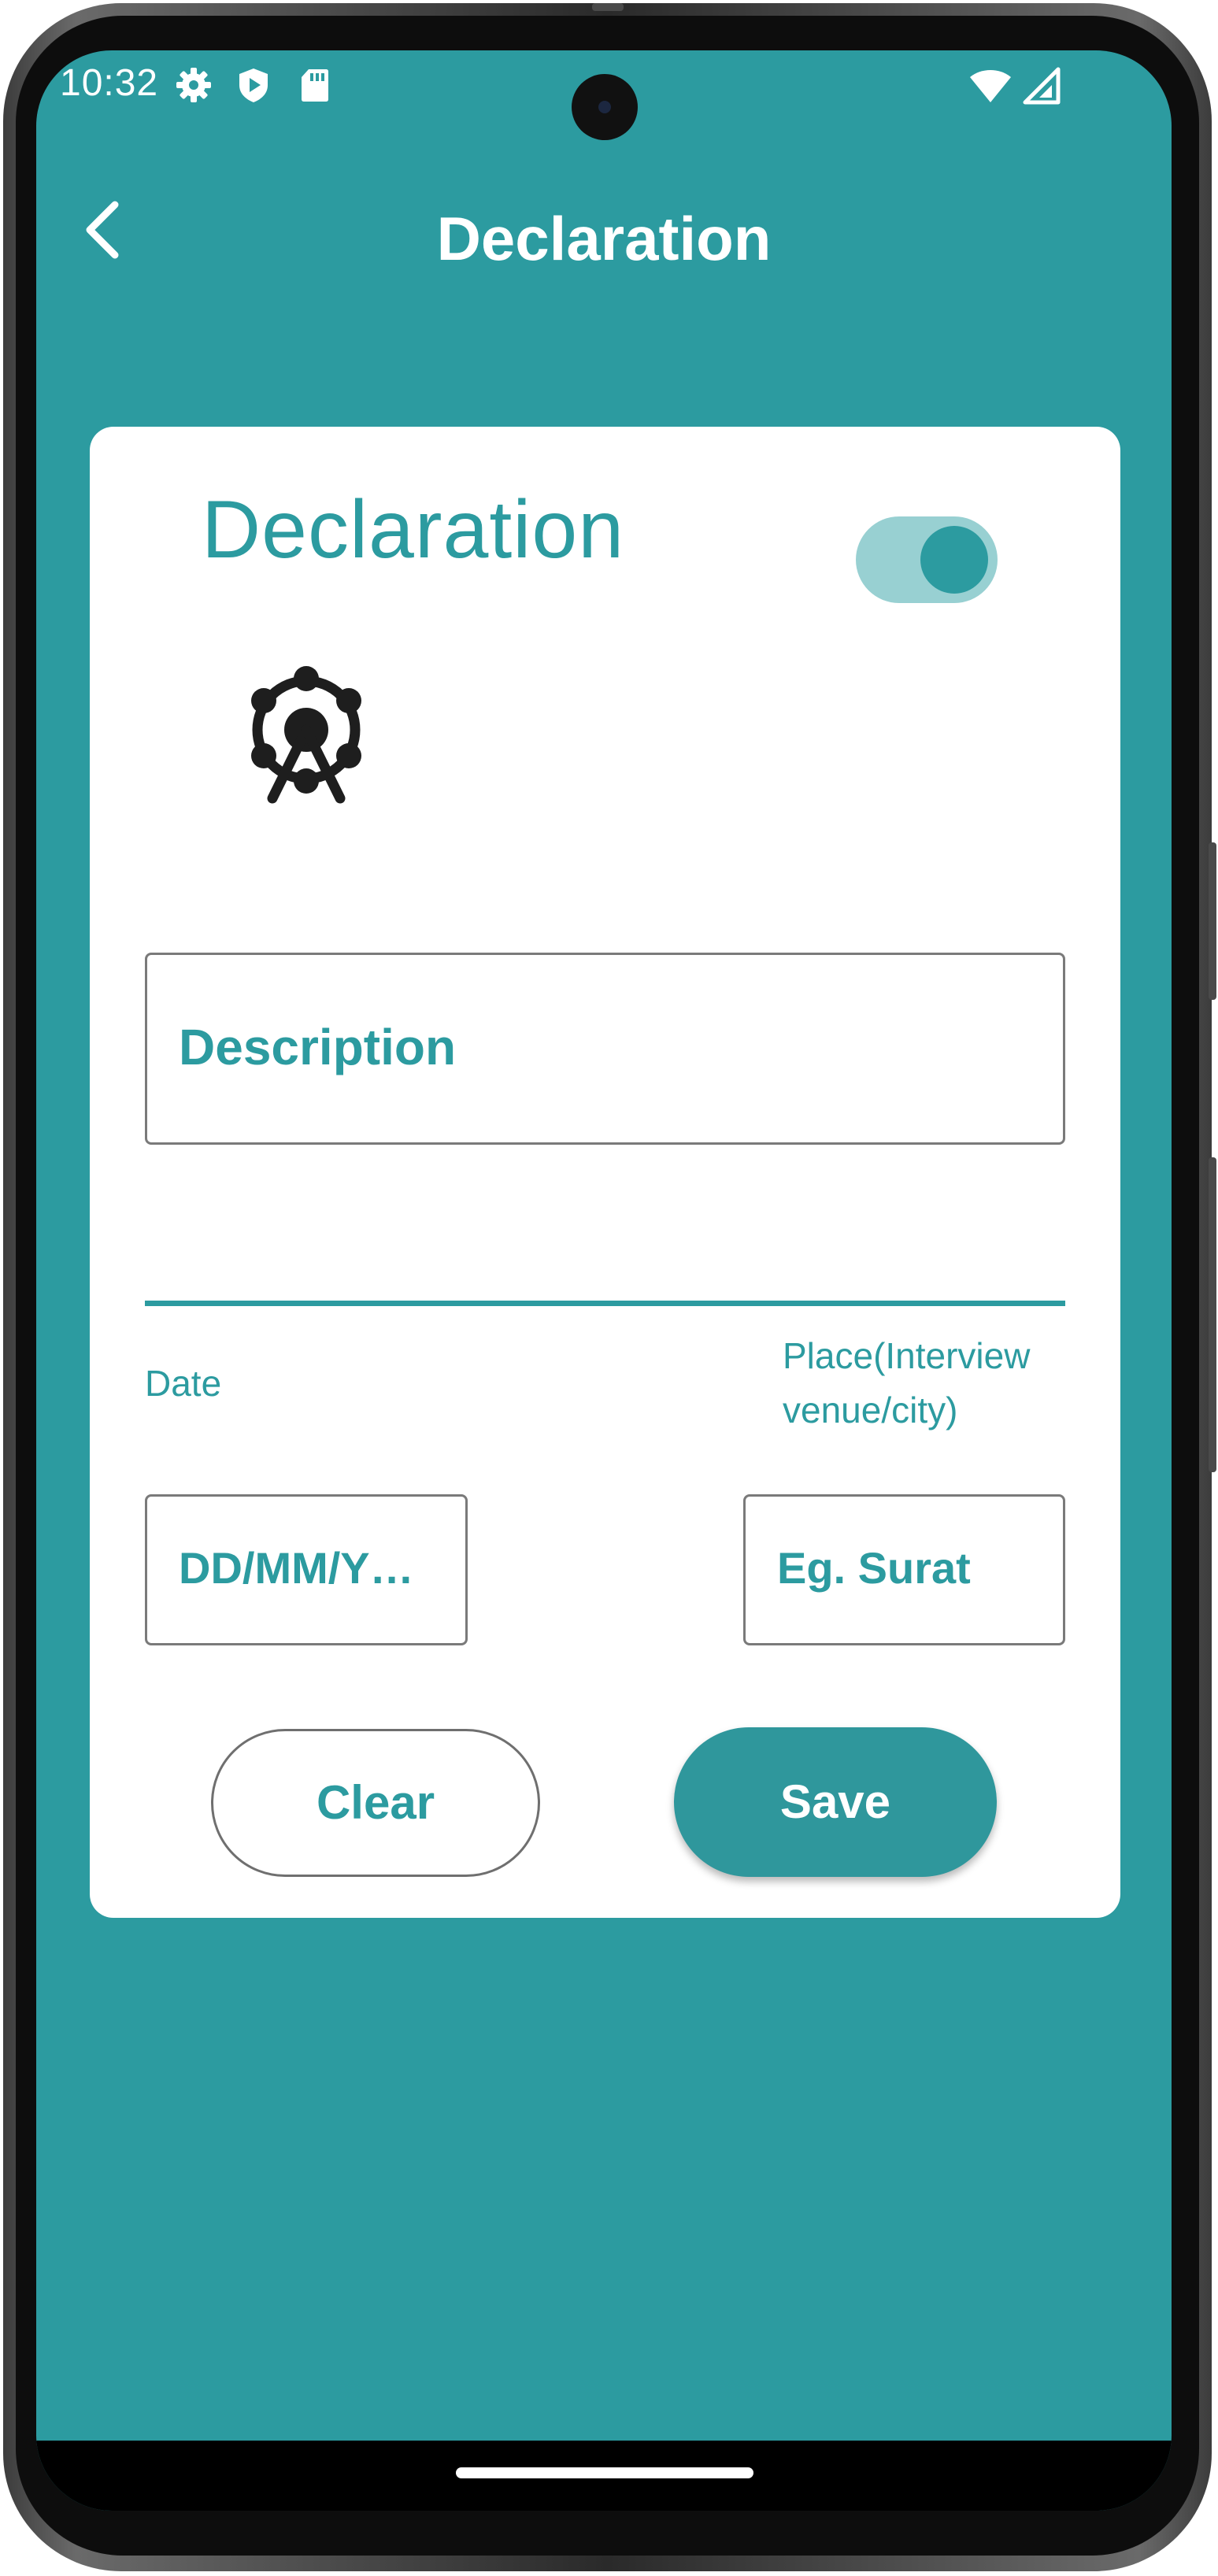  What do you see at coordinates (835, 1802) in the screenshot?
I see `save-button: Save` at bounding box center [835, 1802].